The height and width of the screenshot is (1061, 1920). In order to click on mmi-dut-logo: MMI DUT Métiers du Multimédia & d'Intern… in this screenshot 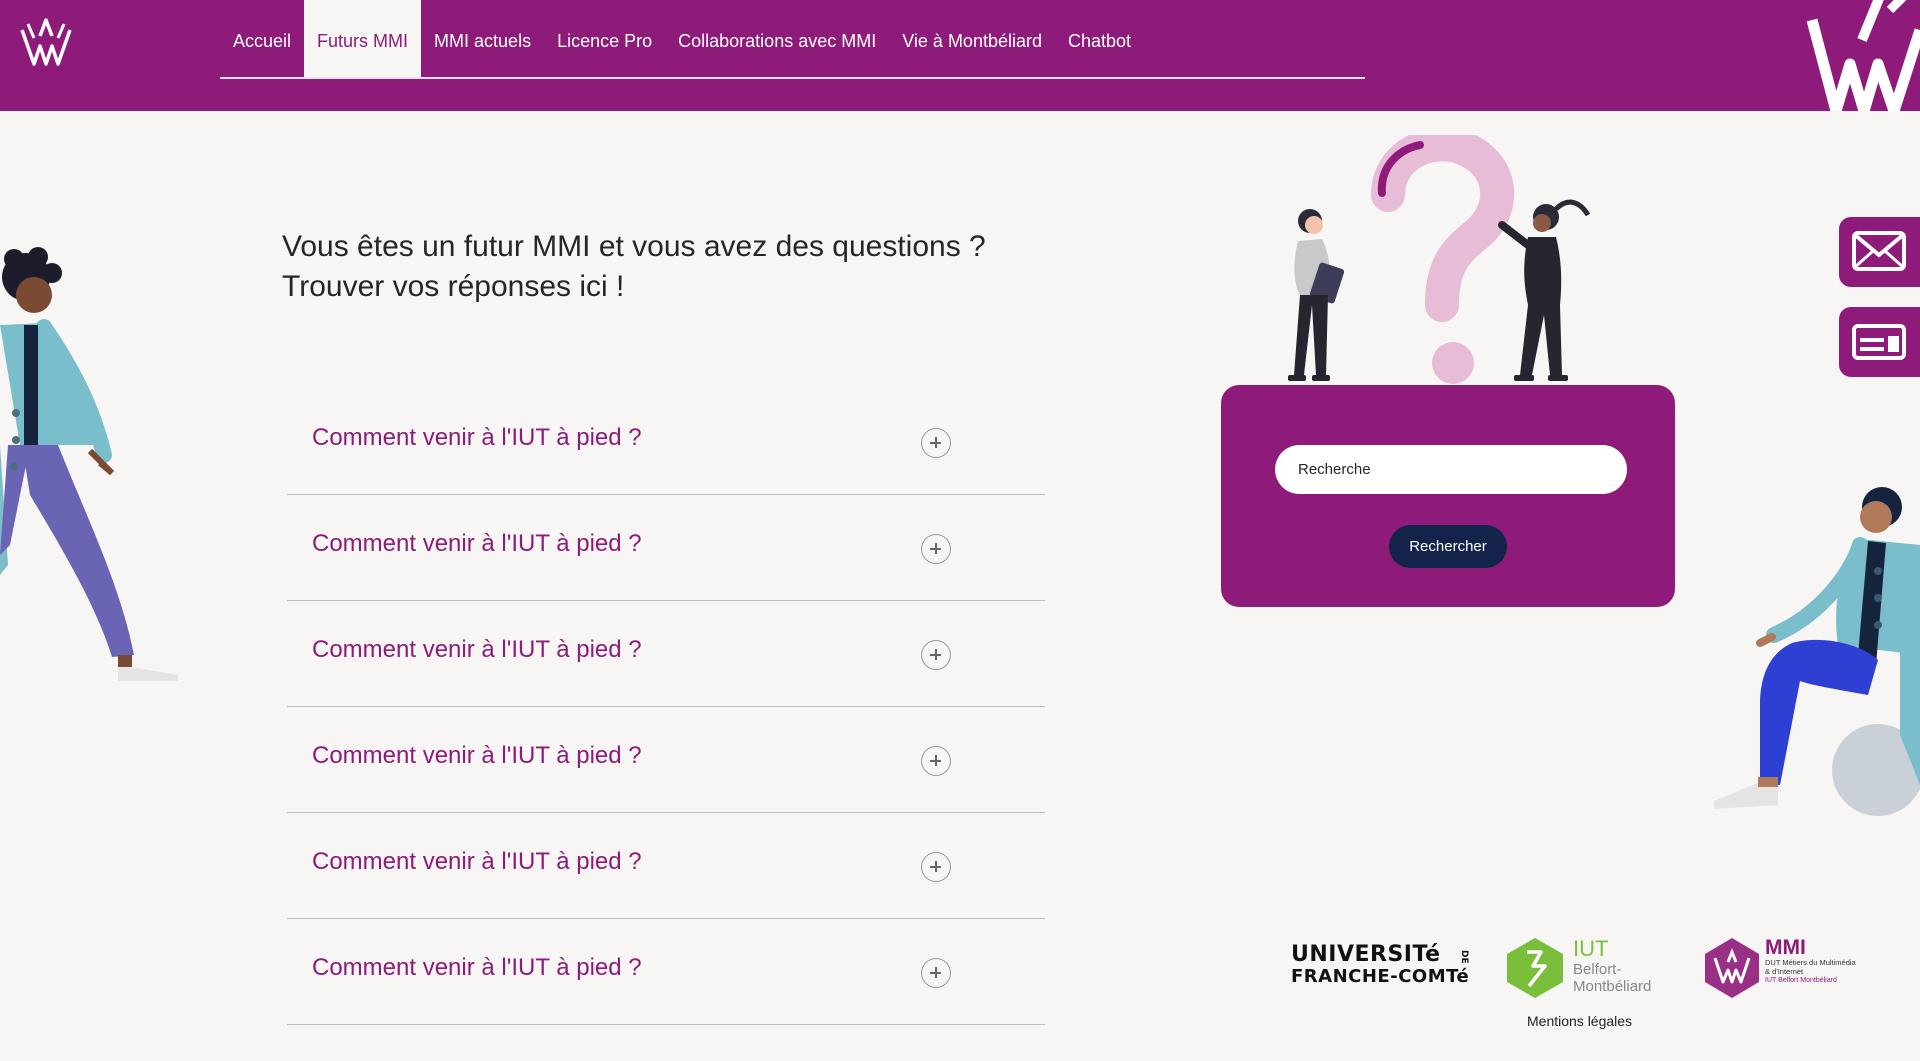, I will do `click(1798, 966)`.